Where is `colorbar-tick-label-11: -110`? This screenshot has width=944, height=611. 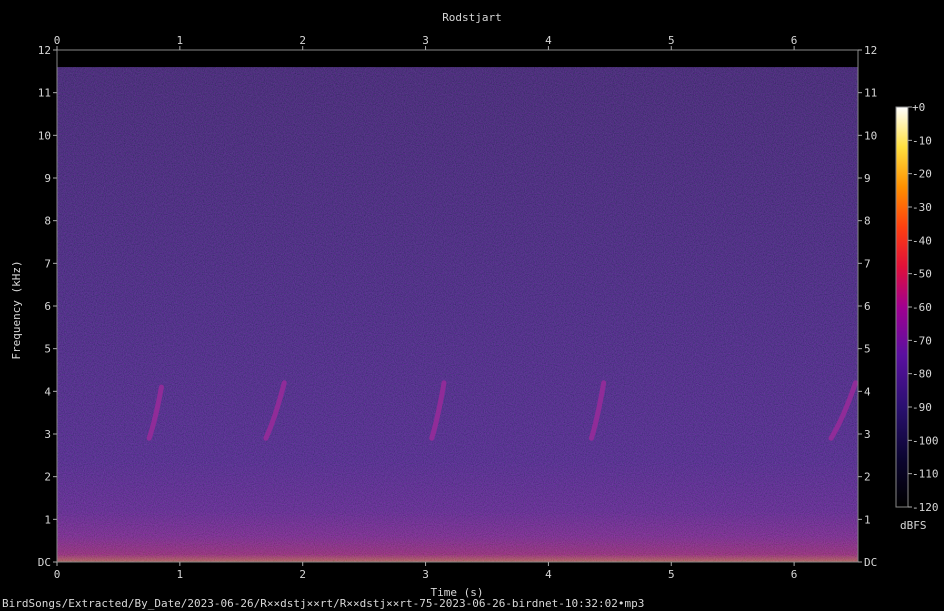 colorbar-tick-label-11: -110 is located at coordinates (925, 474).